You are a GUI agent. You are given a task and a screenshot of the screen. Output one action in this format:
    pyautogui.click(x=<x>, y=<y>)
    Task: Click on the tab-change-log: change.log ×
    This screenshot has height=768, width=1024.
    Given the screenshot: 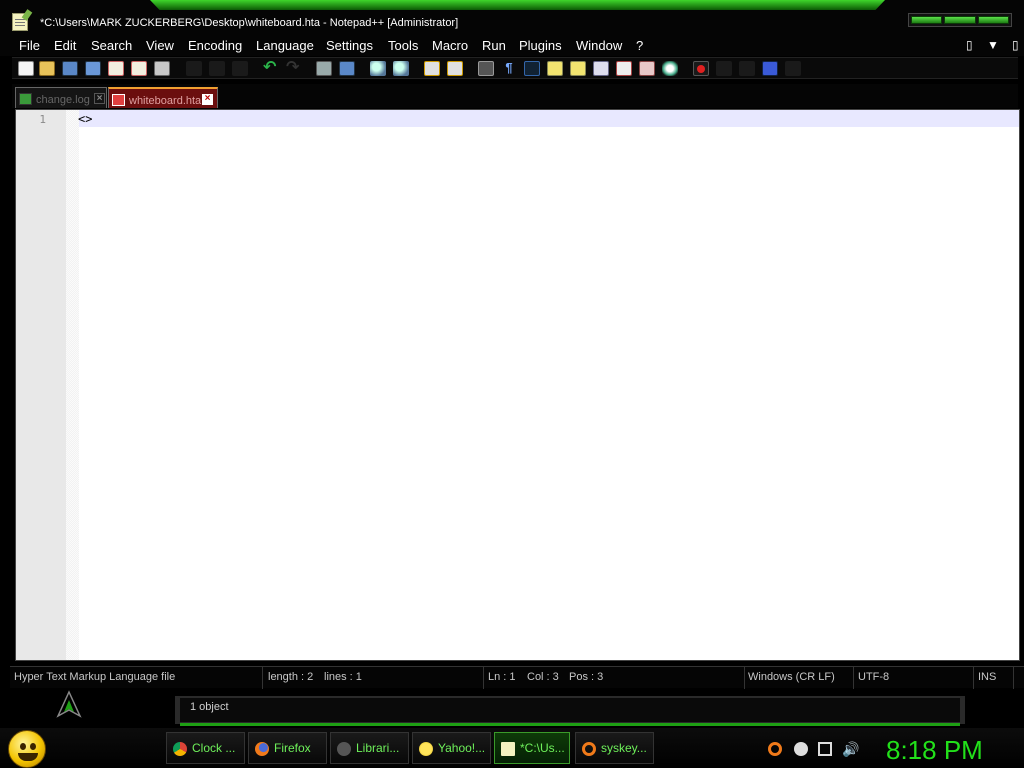 What is the action you would take?
    pyautogui.click(x=61, y=97)
    